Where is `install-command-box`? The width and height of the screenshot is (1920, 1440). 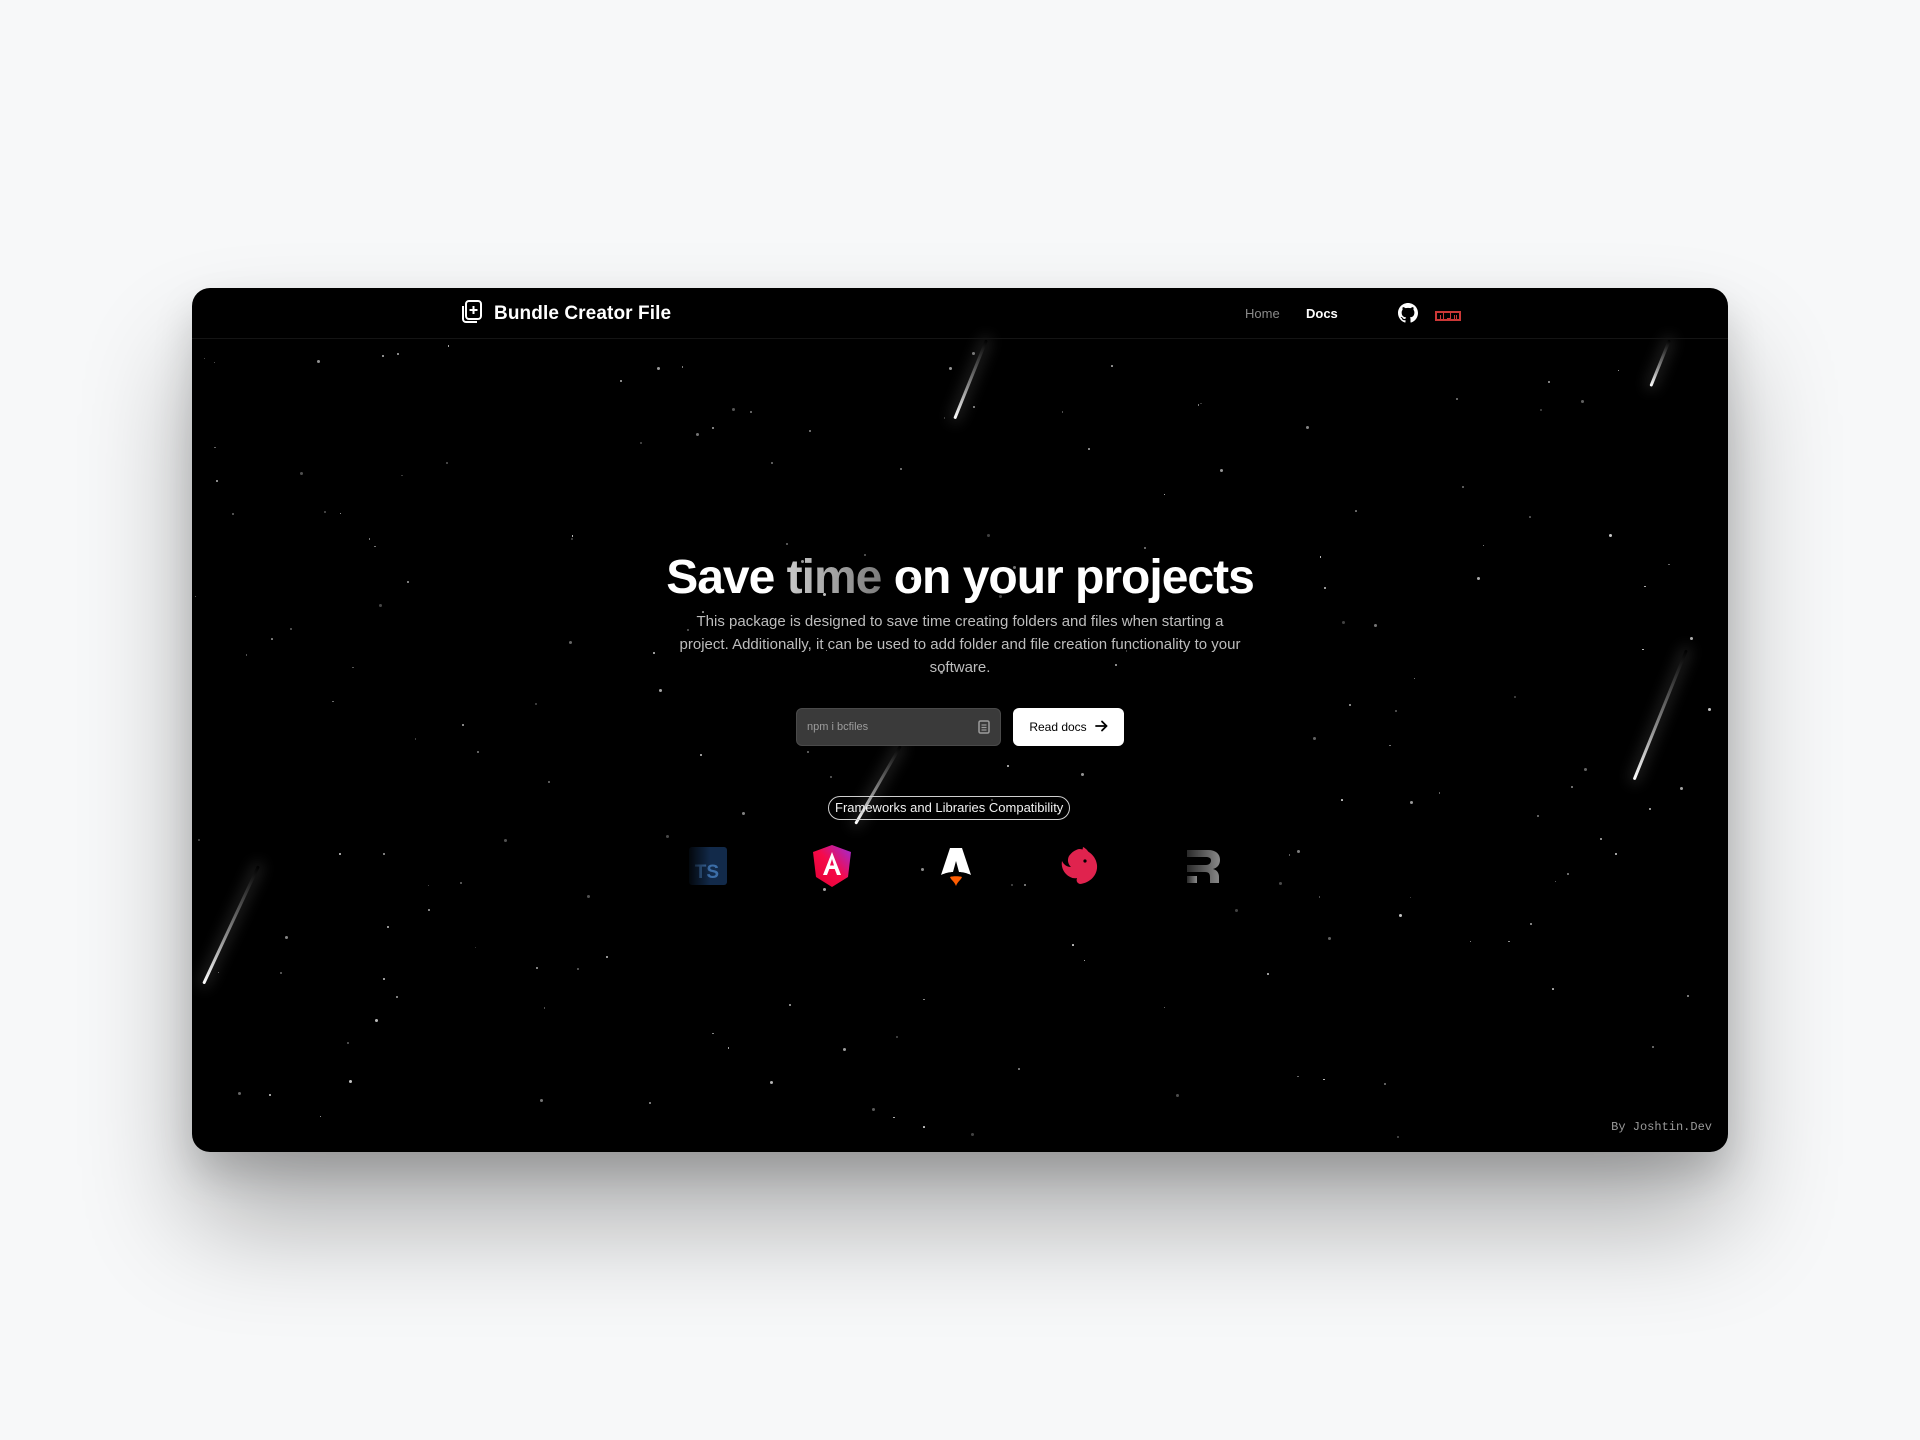 install-command-box is located at coordinates (898, 727).